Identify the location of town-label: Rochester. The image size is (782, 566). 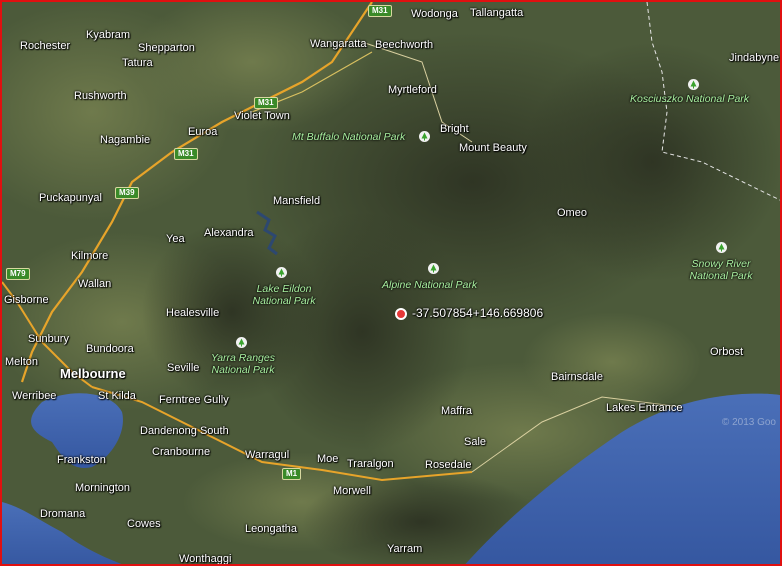
(45, 46).